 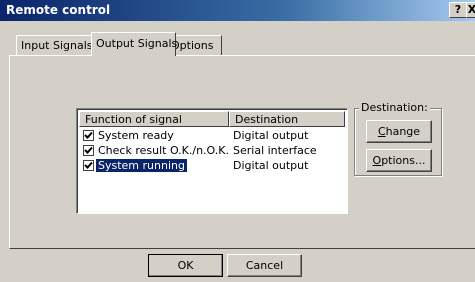 What do you see at coordinates (136, 135) in the screenshot?
I see `row-function: System ready` at bounding box center [136, 135].